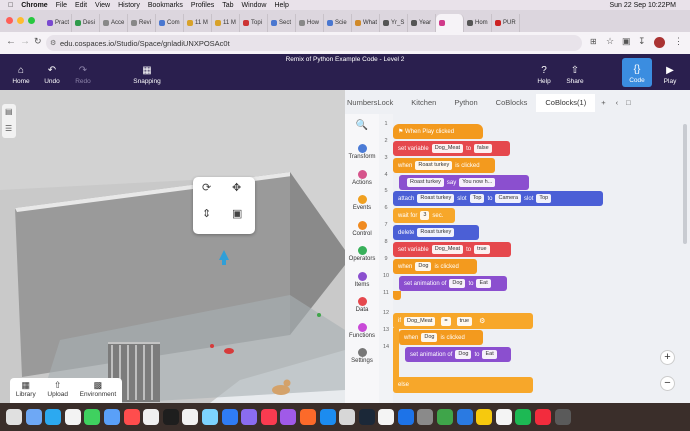  Describe the element at coordinates (338, 23) in the screenshot. I see `browser-tab: Scie` at that location.